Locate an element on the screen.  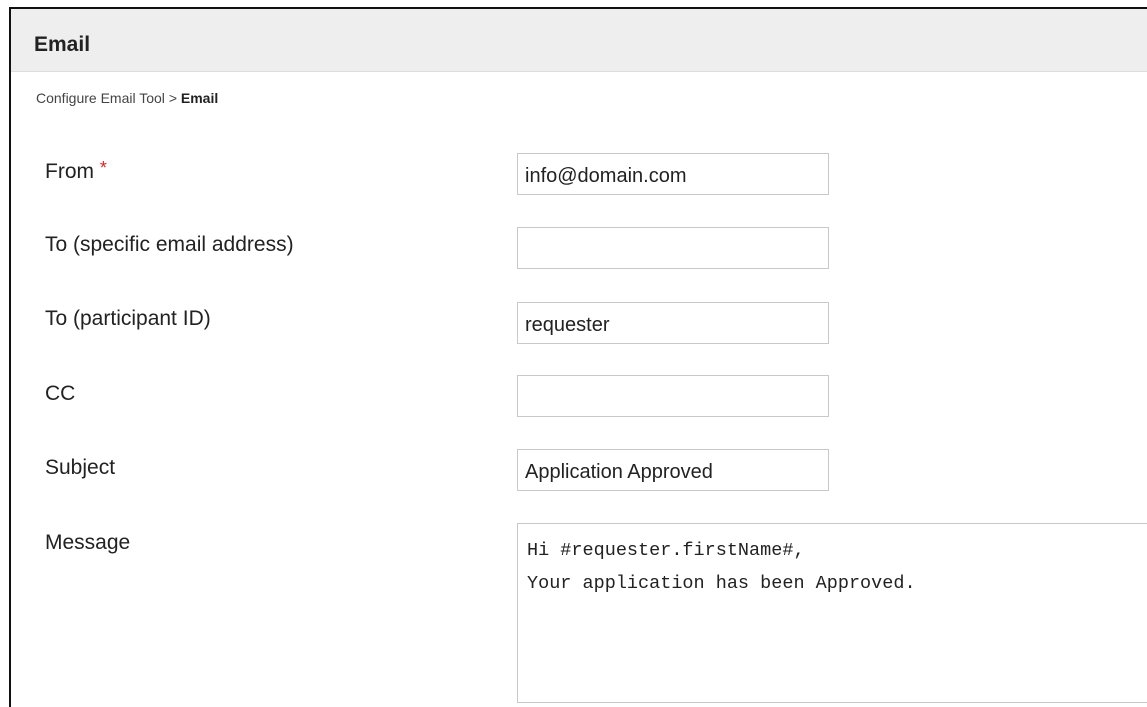
cc-label: CC is located at coordinates (60, 393).